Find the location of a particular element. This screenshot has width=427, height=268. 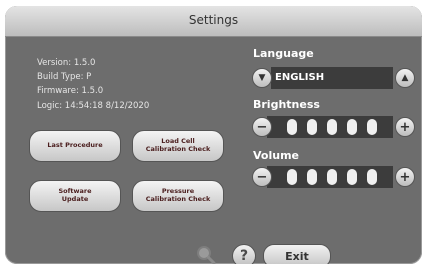

volume-track is located at coordinates (330, 177).